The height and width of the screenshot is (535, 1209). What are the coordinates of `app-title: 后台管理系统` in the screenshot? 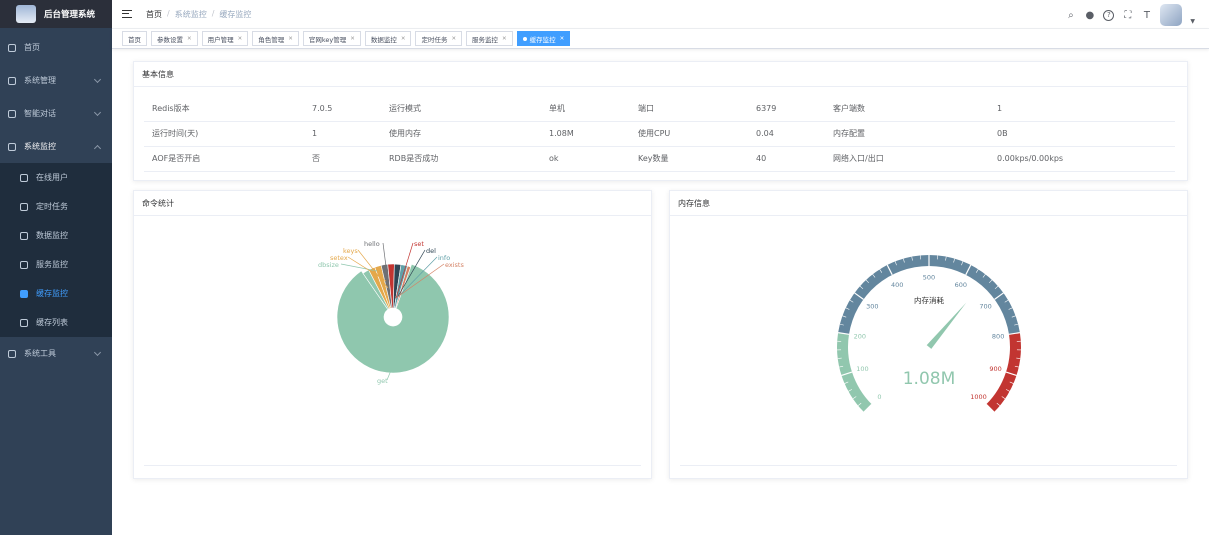 It's located at (70, 15).